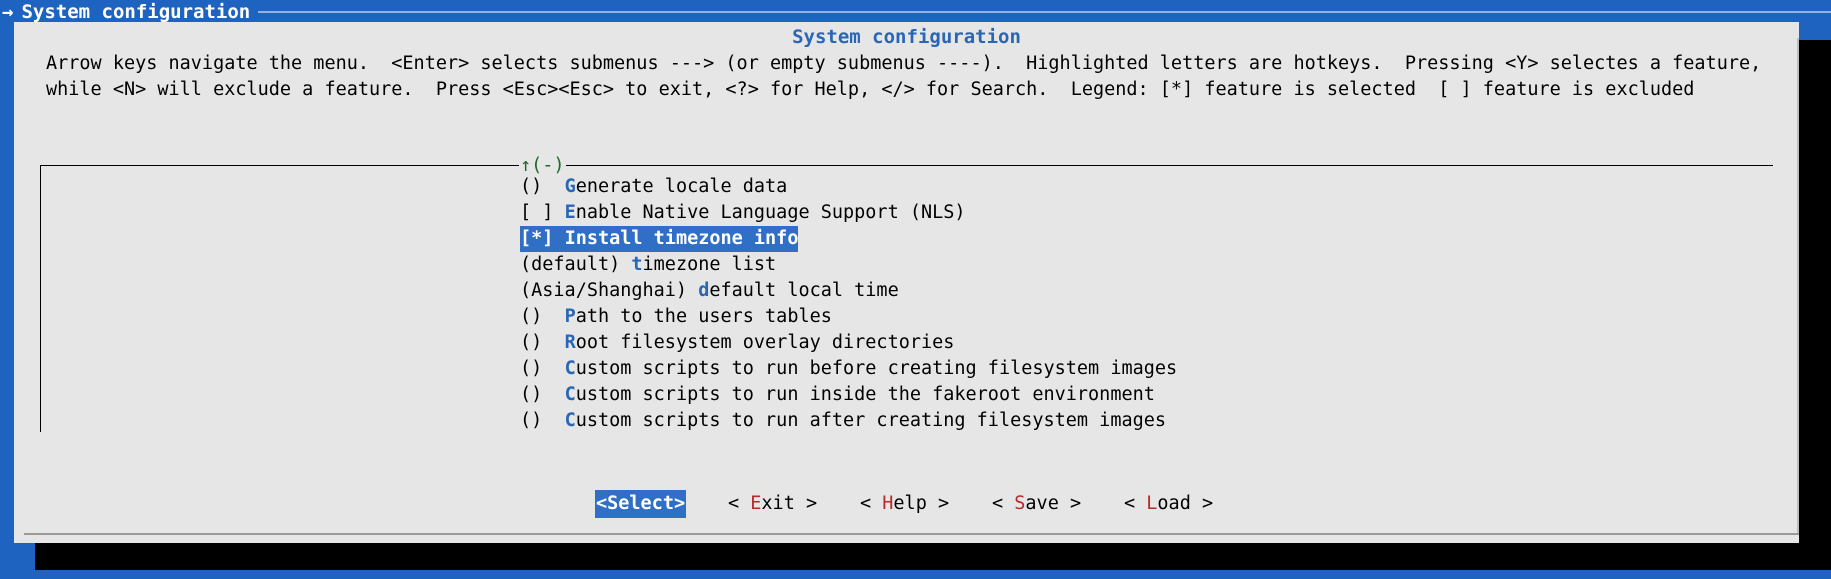 Image resolution: width=1831 pixels, height=579 pixels. Describe the element at coordinates (806, 503) in the screenshot. I see `exit-button-right: >` at that location.